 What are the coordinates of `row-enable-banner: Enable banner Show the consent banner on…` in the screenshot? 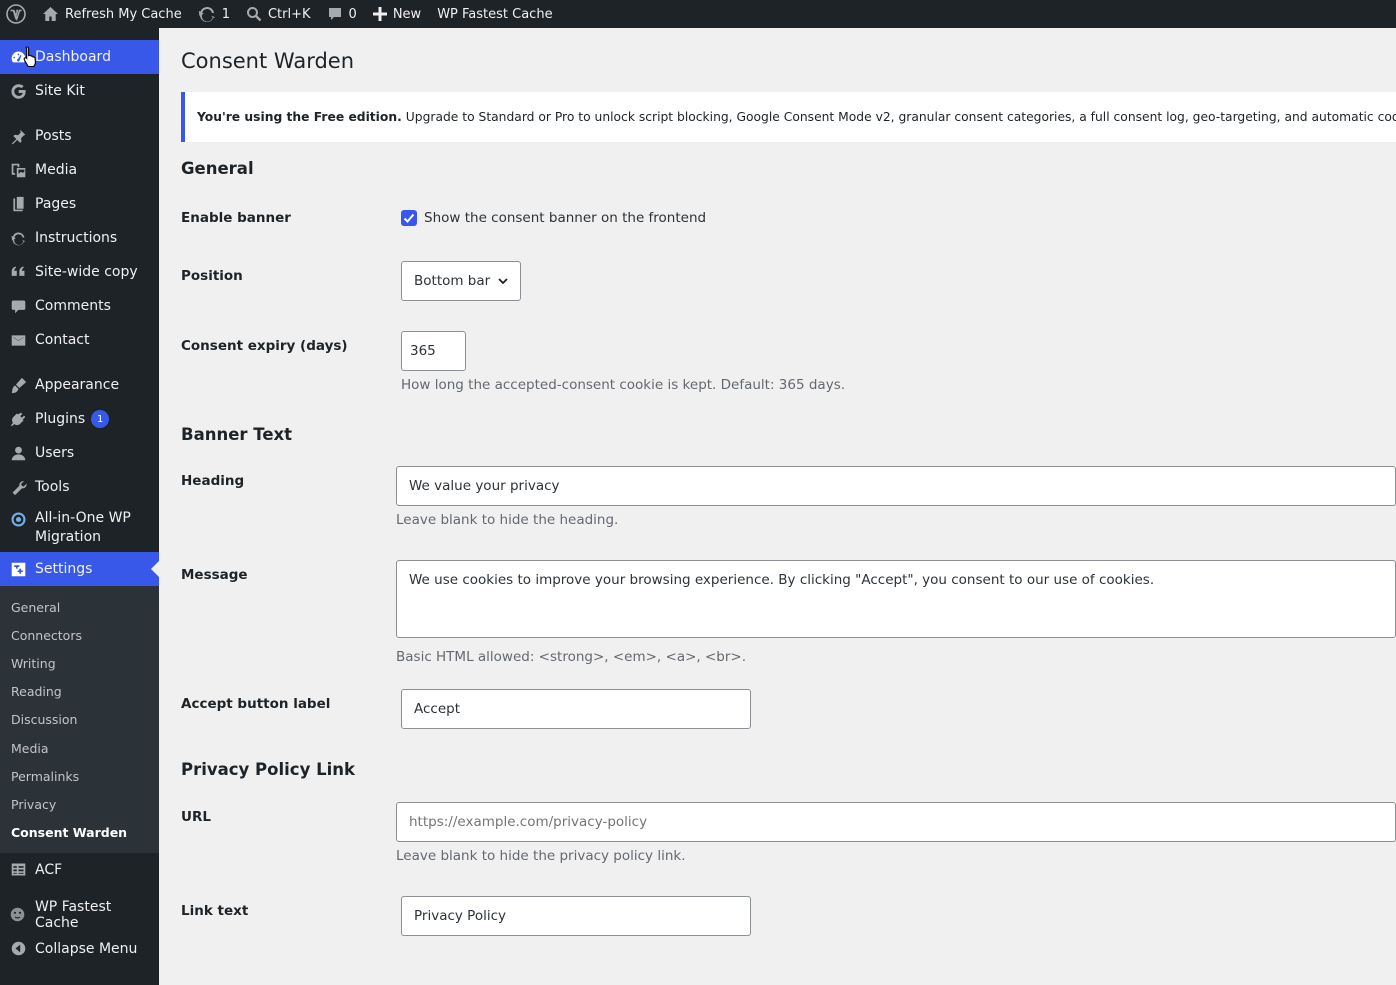 It's located at (788, 224).